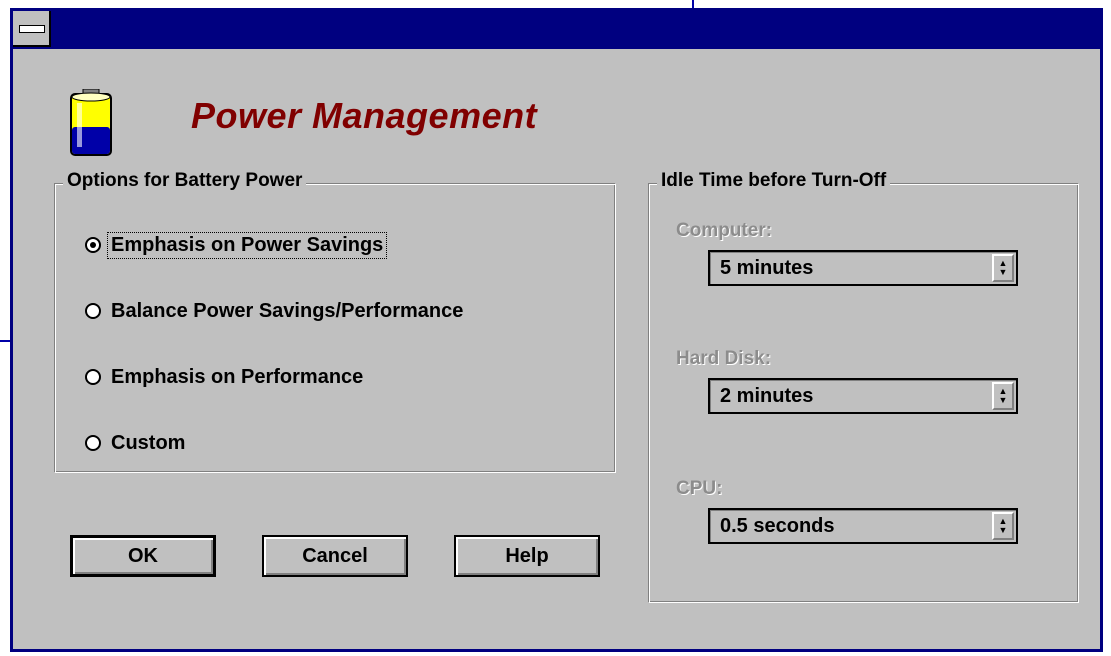 The width and height of the screenshot is (1111, 656). What do you see at coordinates (143, 556) in the screenshot?
I see `ok-button: OK` at bounding box center [143, 556].